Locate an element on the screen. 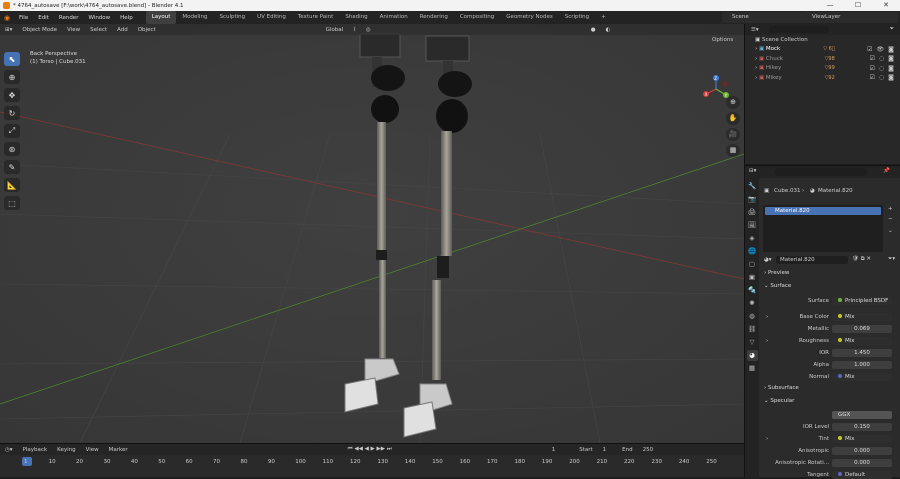 Image resolution: width=900 pixels, height=479 pixels. render-tab-icon: 📷 is located at coordinates (752, 199).